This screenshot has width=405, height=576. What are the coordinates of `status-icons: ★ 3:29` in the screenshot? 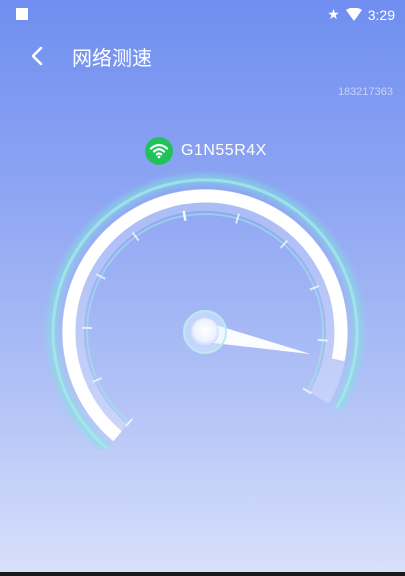 It's located at (361, 15).